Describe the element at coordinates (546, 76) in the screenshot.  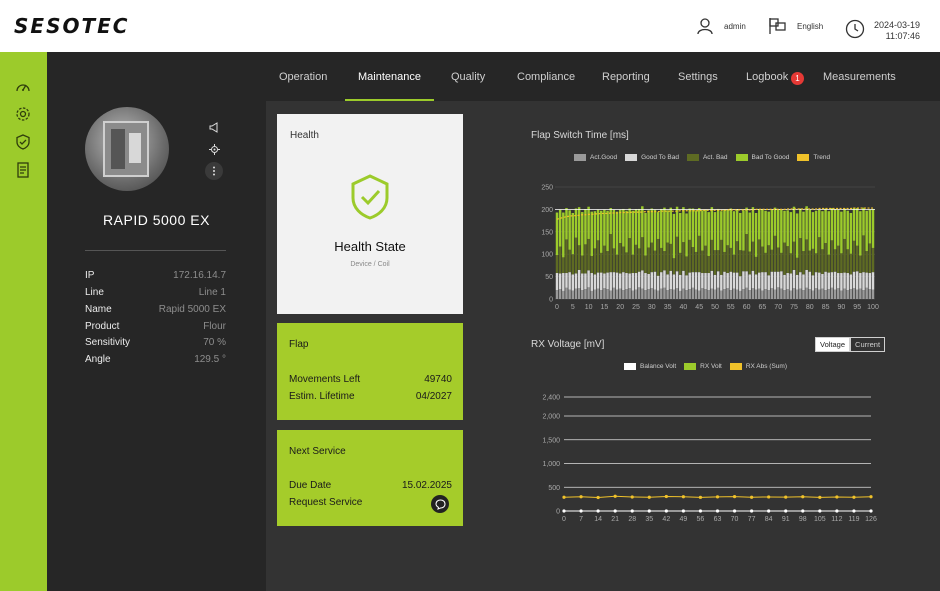
I see `tab-compliance: Compliance` at that location.